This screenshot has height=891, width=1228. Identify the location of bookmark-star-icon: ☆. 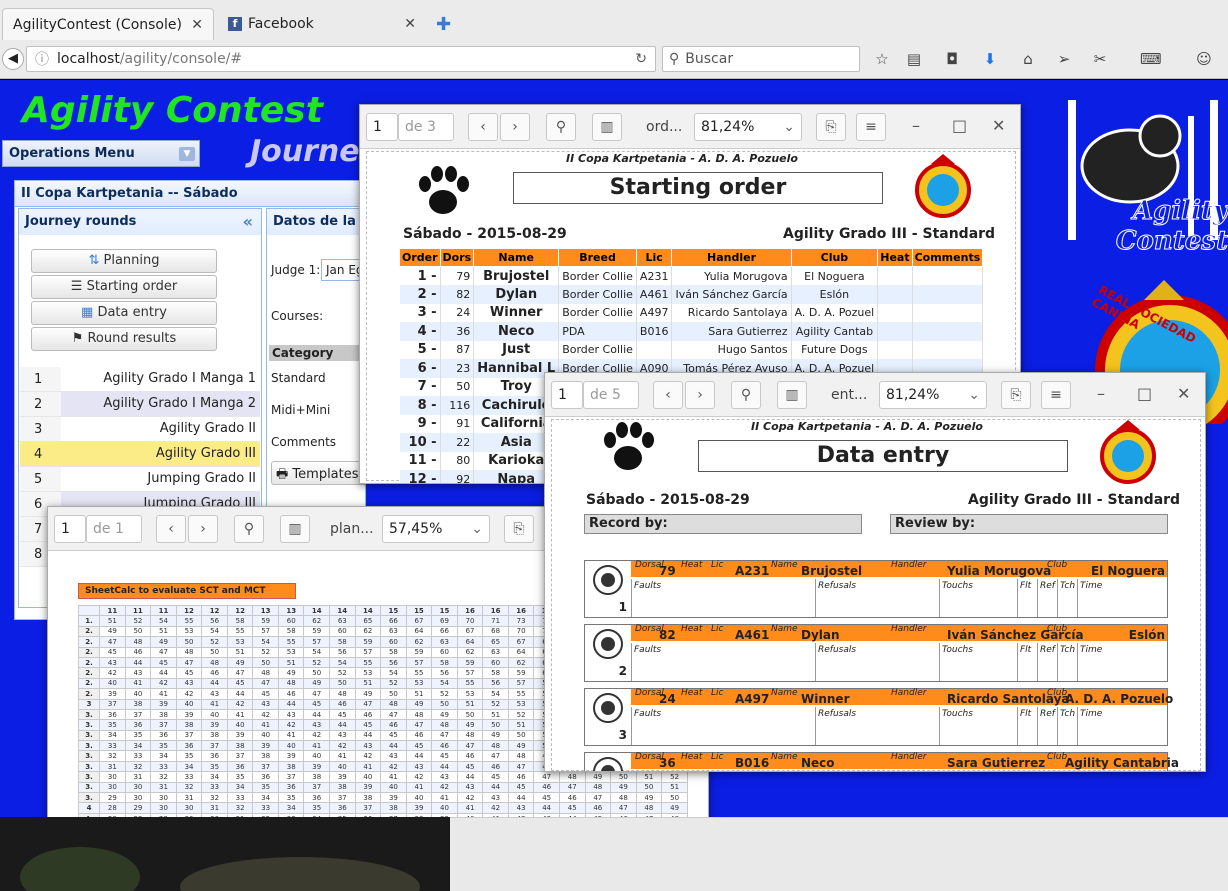
(882, 59).